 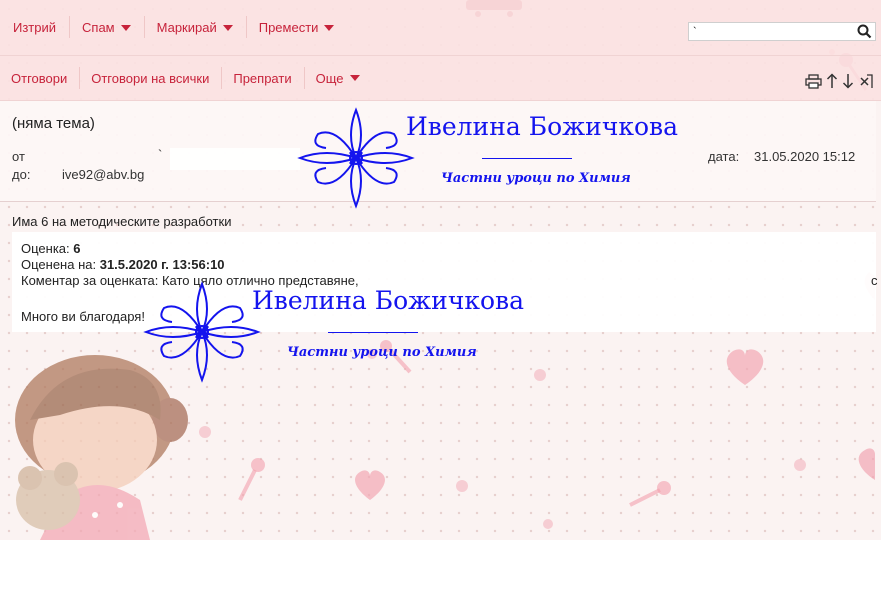 What do you see at coordinates (874, 280) in the screenshot?
I see `comment-tail: с` at bounding box center [874, 280].